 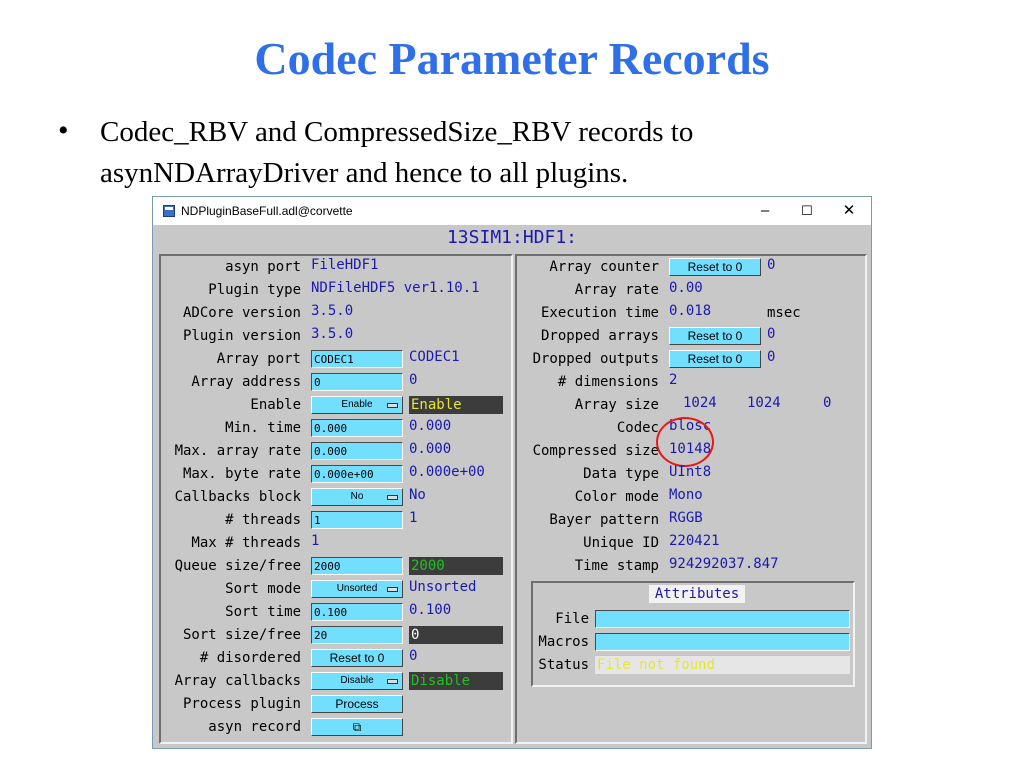 I want to click on queue-size-input: 2000, so click(x=357, y=566).